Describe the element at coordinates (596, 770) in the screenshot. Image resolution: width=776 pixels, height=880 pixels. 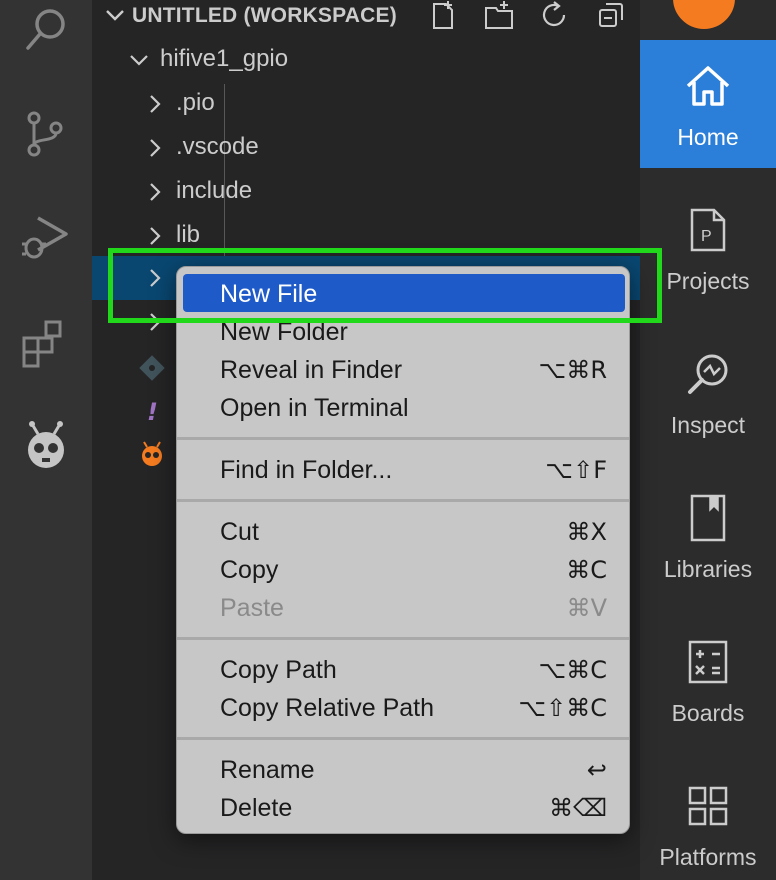
I see `menu-item-shortcut: ↩` at that location.